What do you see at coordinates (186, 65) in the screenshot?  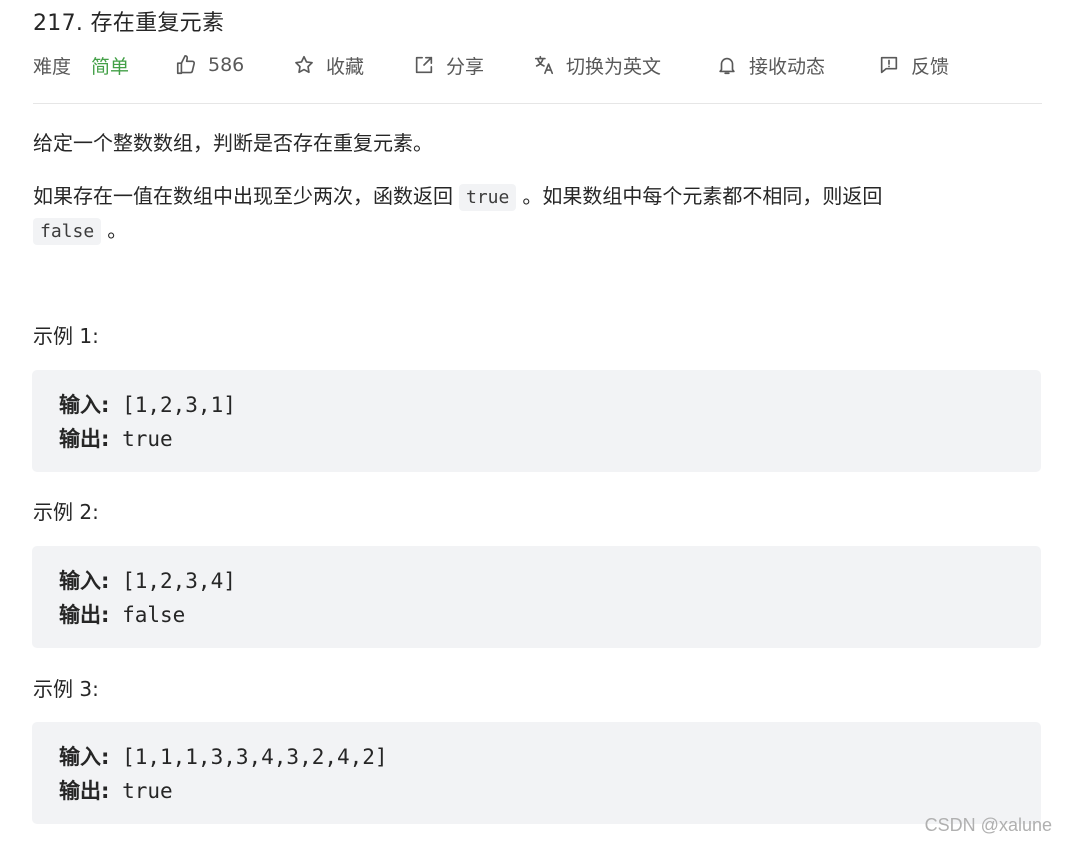 I see `thumbs-up-icon` at bounding box center [186, 65].